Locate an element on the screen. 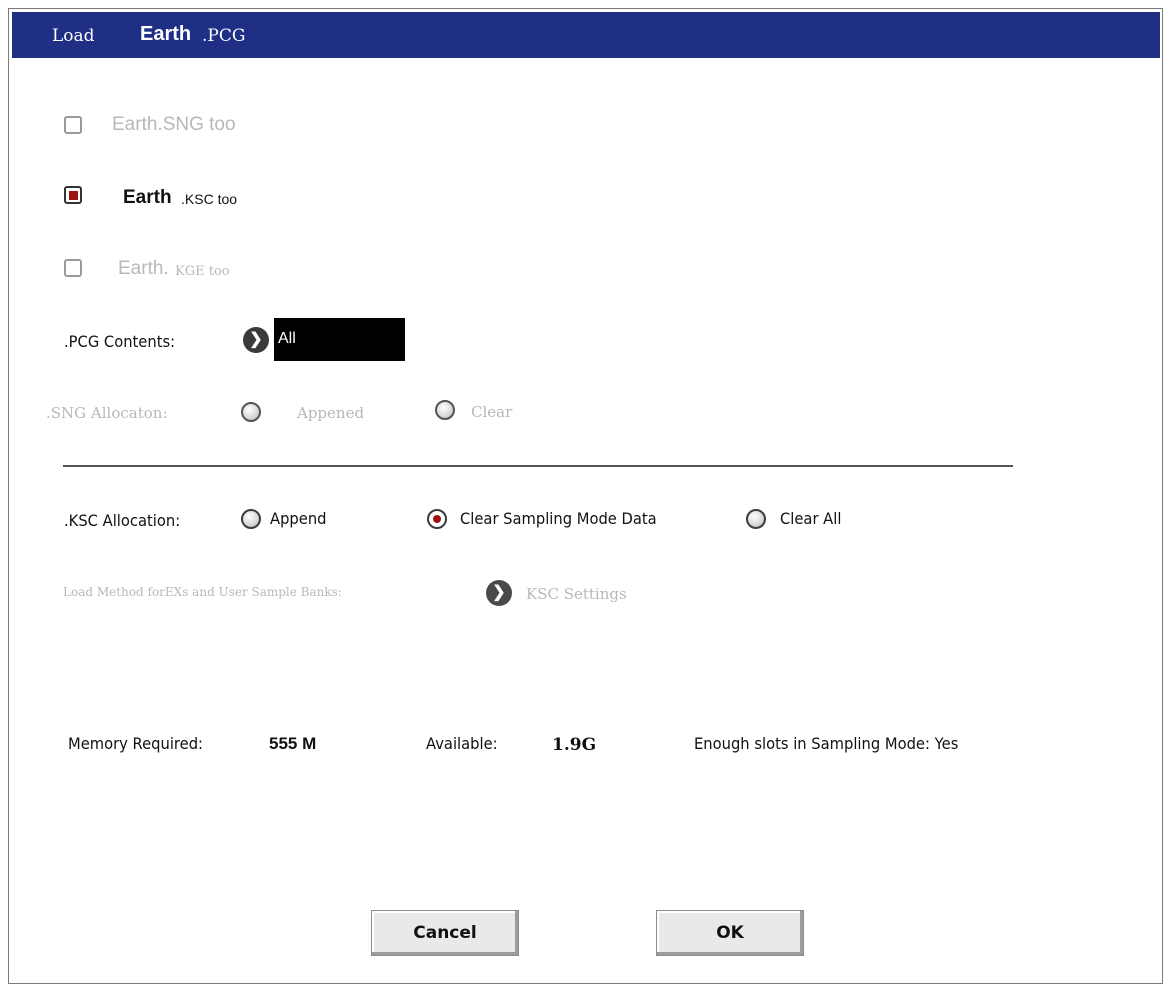 This screenshot has width=1166, height=987. available-label: Available: is located at coordinates (462, 743).